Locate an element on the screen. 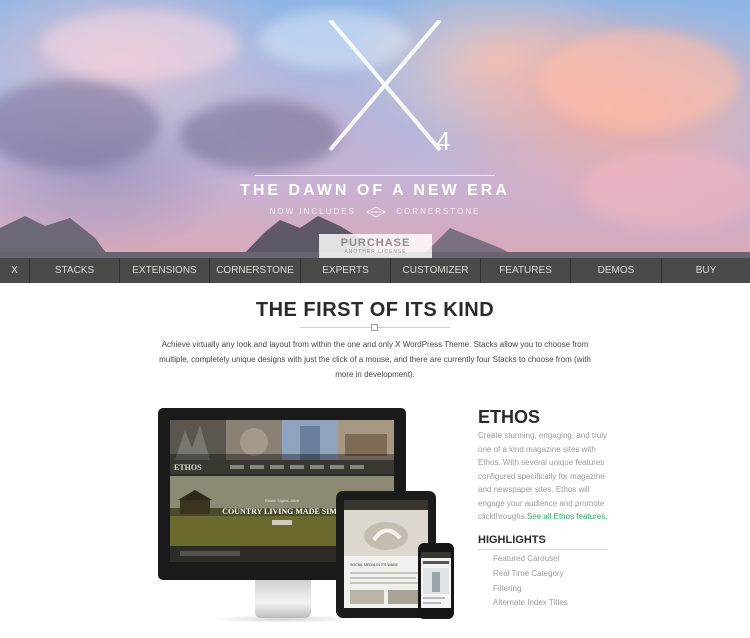  cornerstone-icon is located at coordinates (376, 212).